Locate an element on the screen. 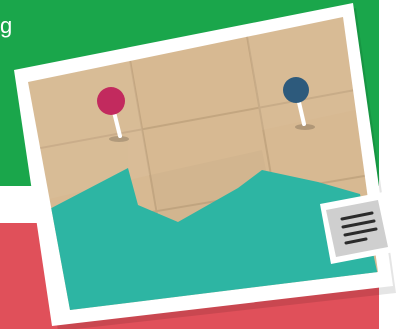  postcard-stamp is located at coordinates (357, 228).